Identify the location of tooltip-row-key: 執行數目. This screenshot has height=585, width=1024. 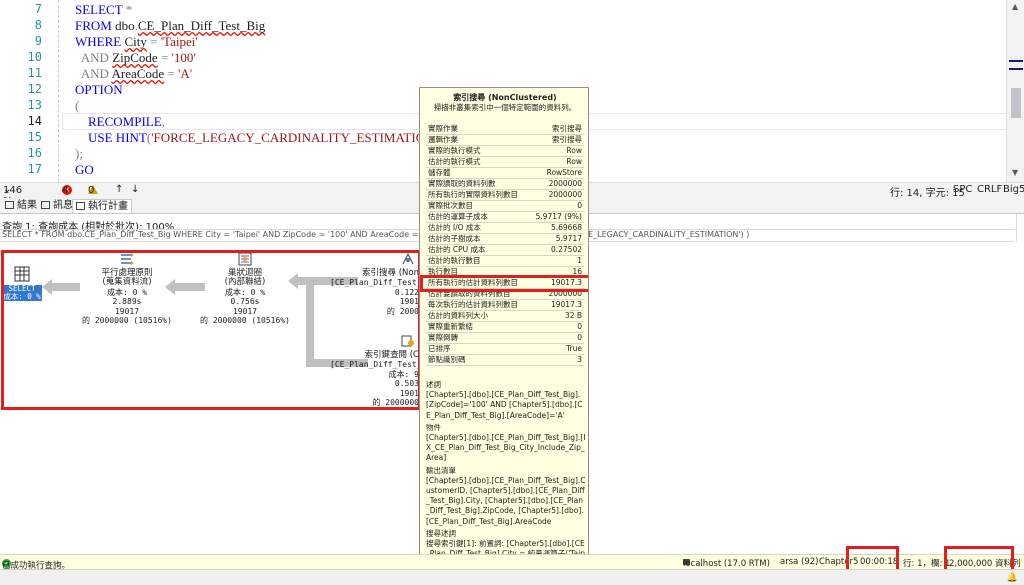
(477, 272).